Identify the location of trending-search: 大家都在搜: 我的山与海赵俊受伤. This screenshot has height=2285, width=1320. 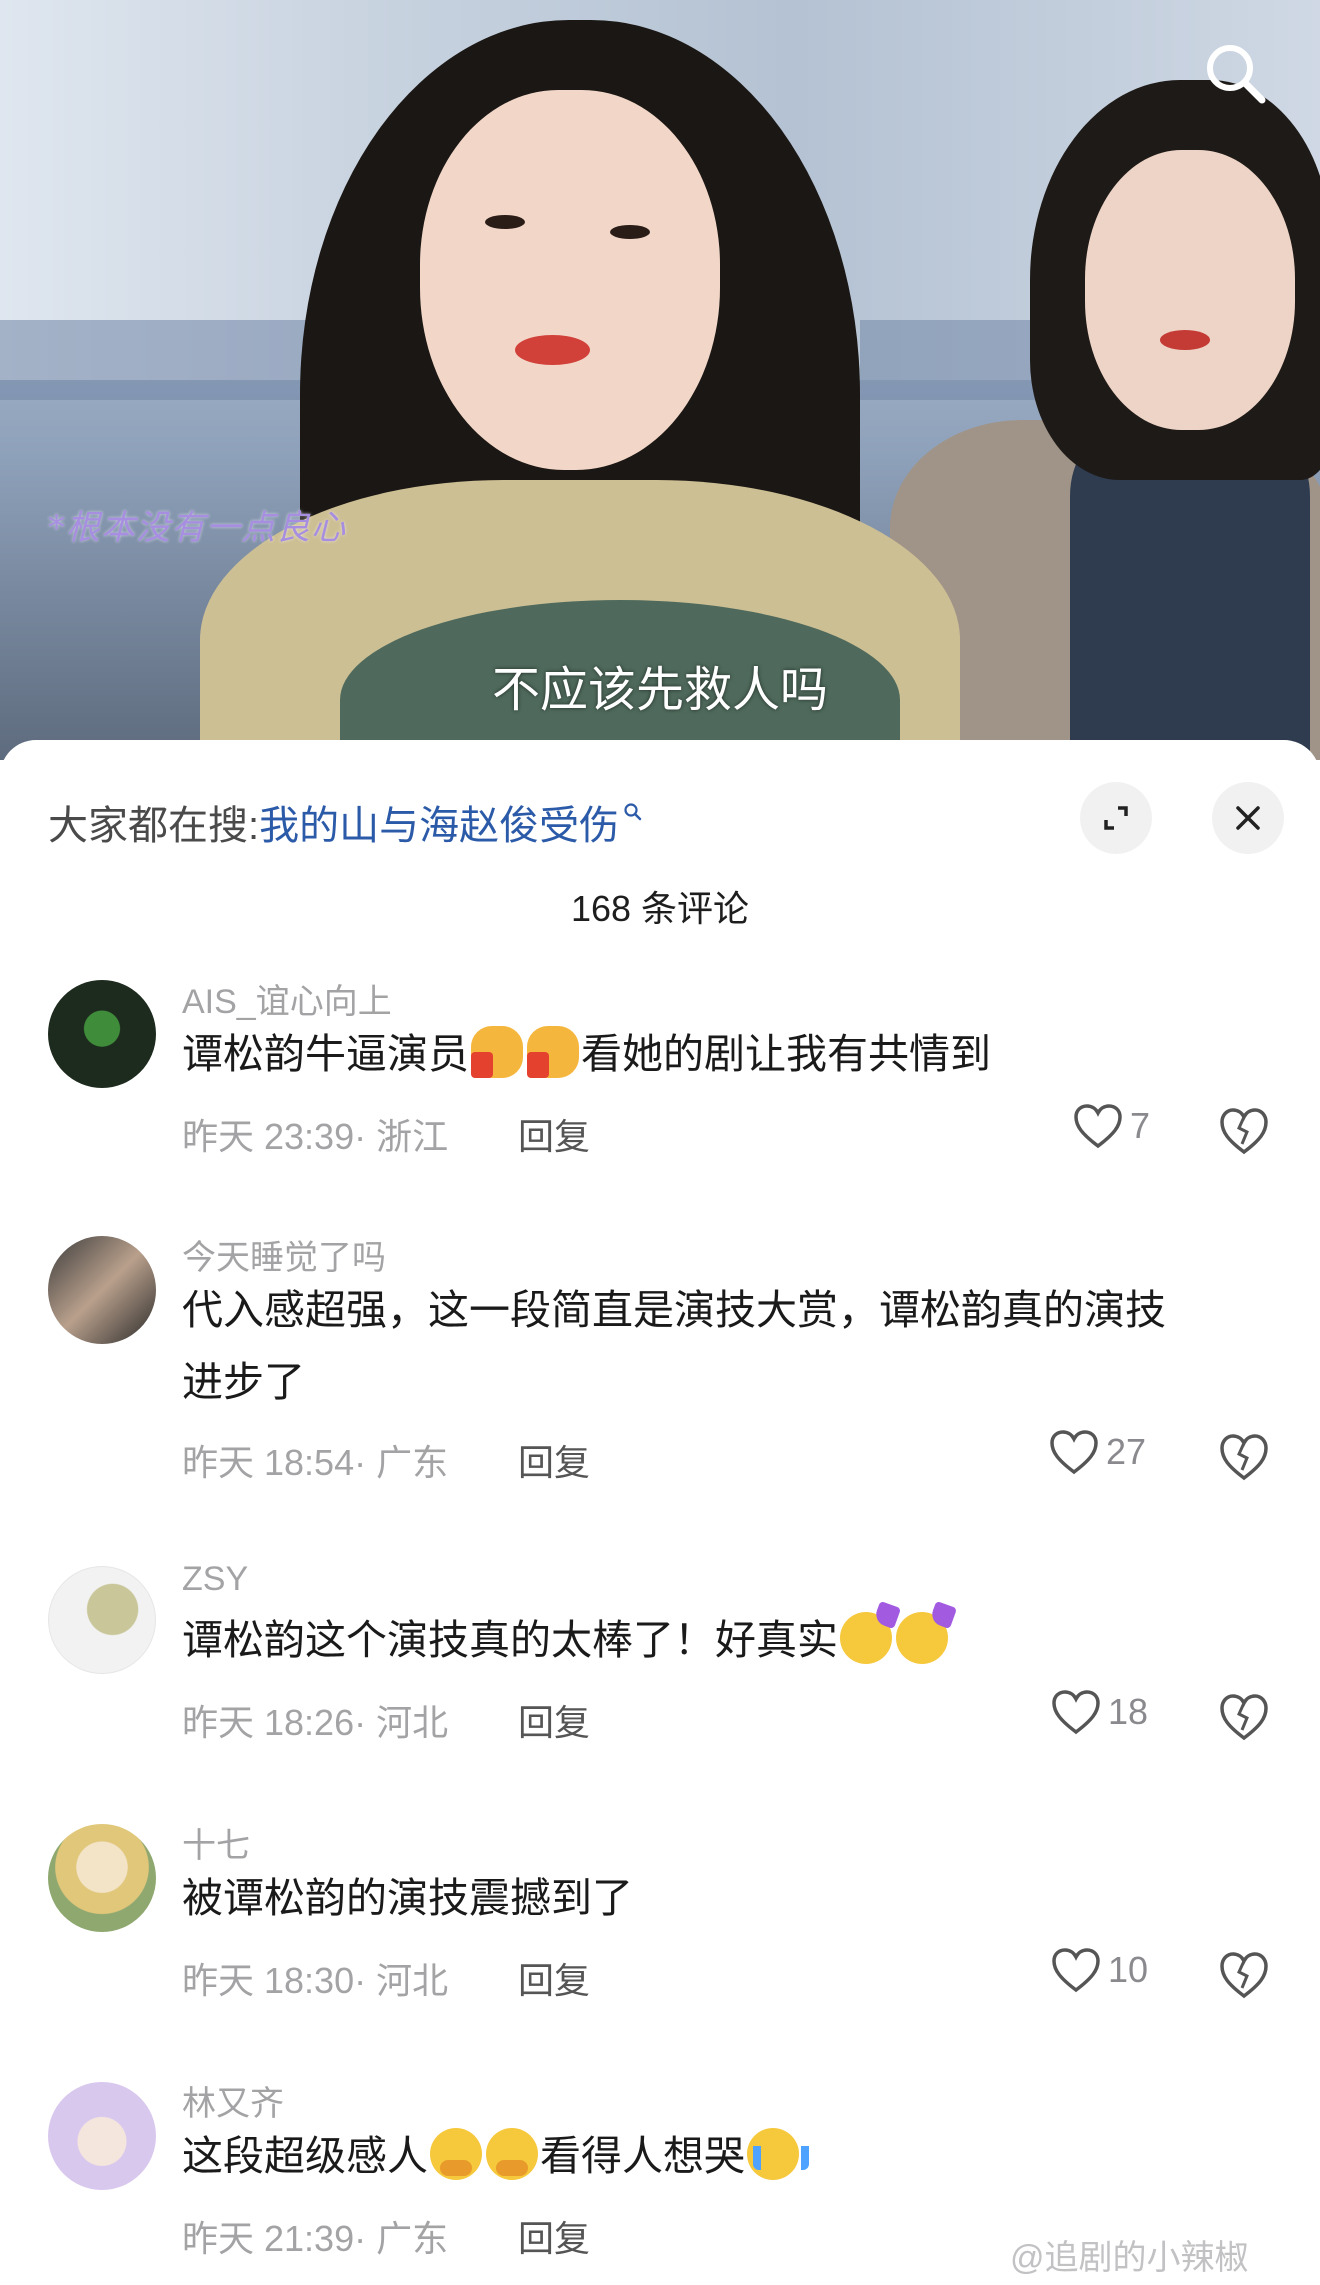
(345, 822).